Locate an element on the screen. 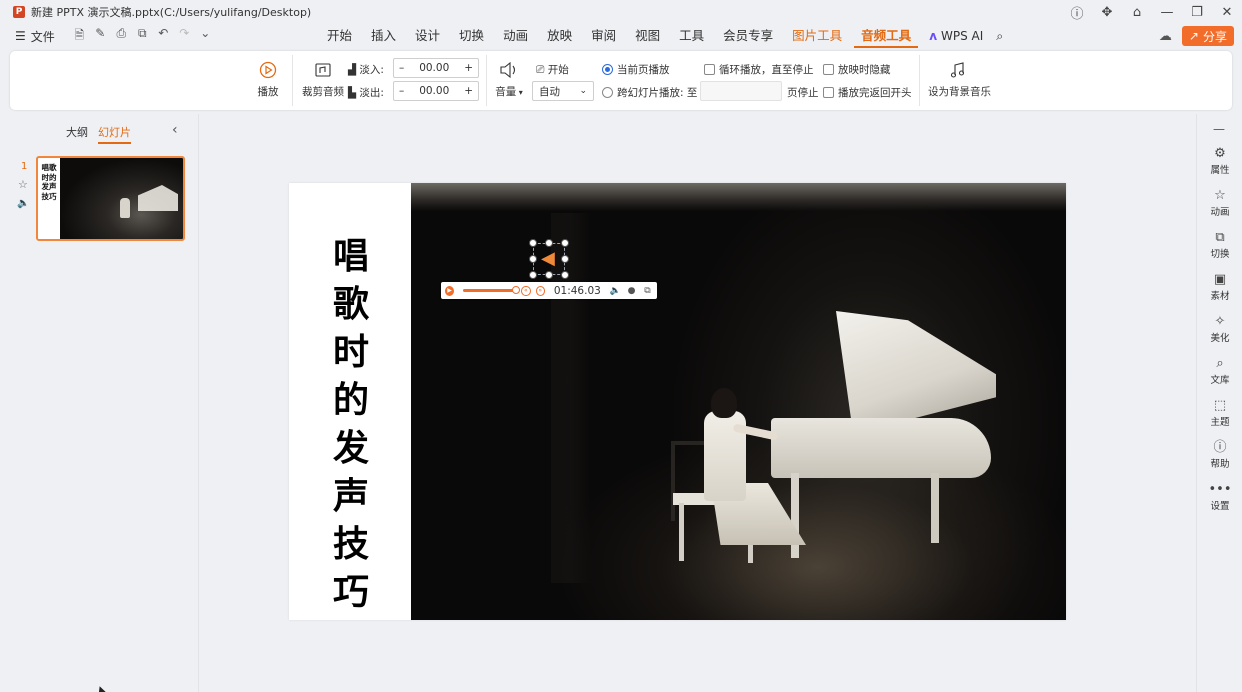 The height and width of the screenshot is (692, 1242). wps-ai-button: ʌ WPS AI is located at coordinates (956, 36).